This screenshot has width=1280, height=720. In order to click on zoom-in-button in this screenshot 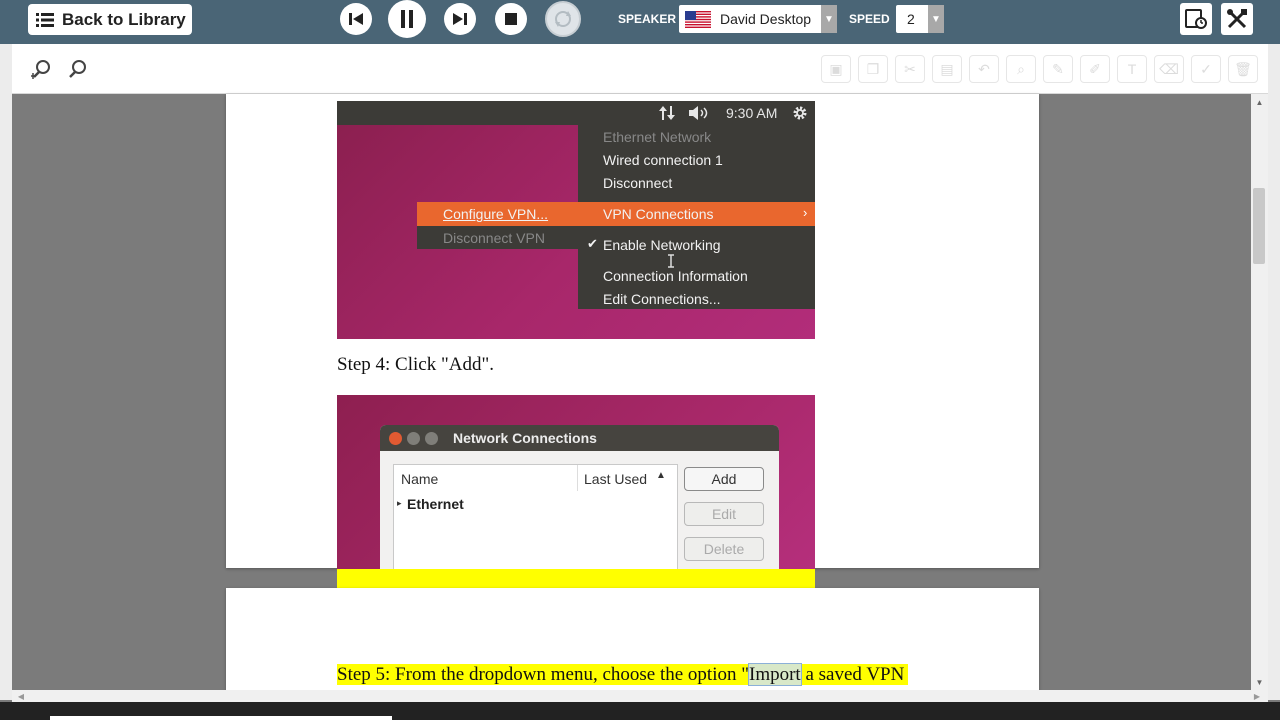, I will do `click(42, 69)`.